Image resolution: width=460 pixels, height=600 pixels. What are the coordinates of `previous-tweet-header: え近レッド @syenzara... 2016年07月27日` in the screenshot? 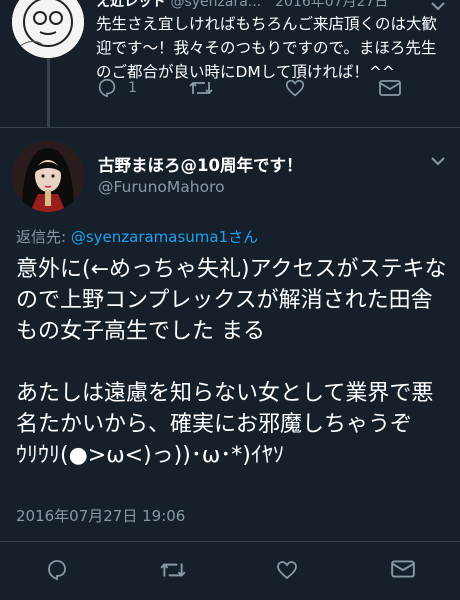 It's located at (261, 5).